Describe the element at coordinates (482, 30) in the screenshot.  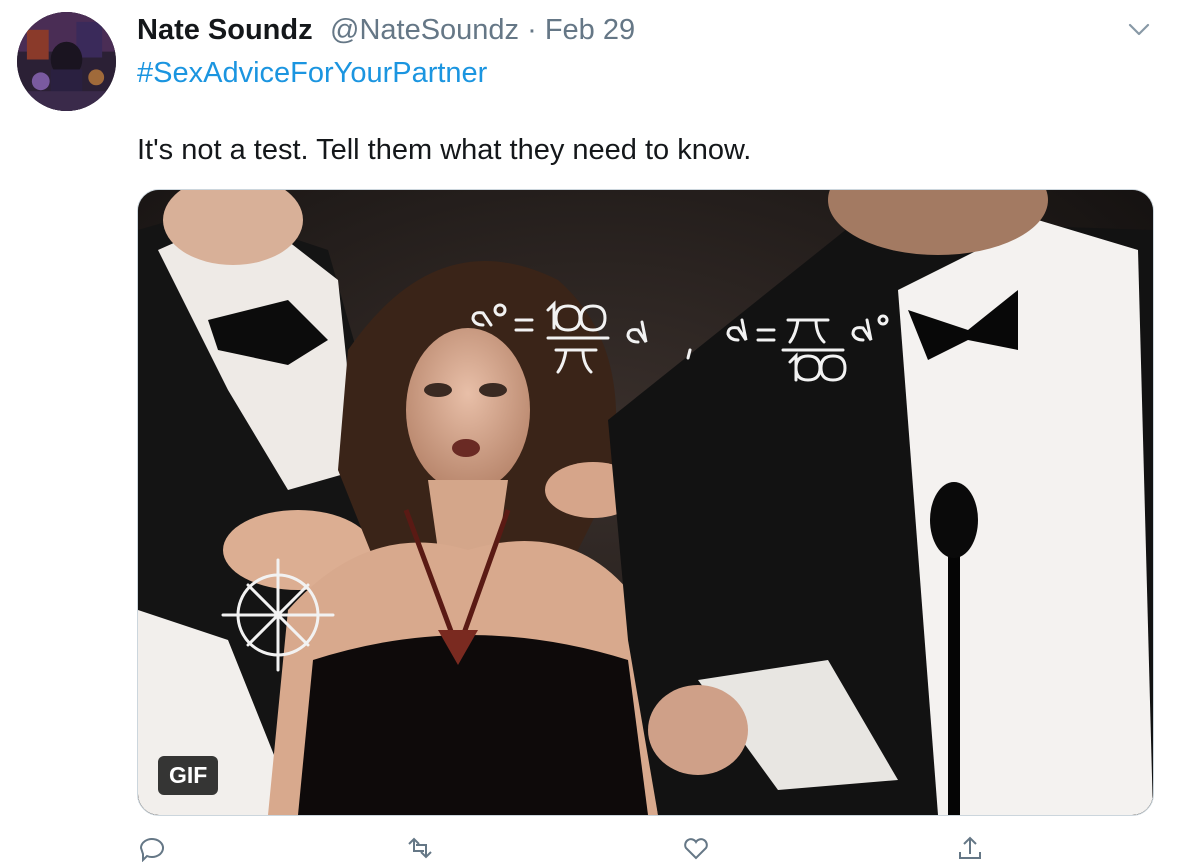
I see `author-handle-date: @NateSoundz · Feb 29` at that location.